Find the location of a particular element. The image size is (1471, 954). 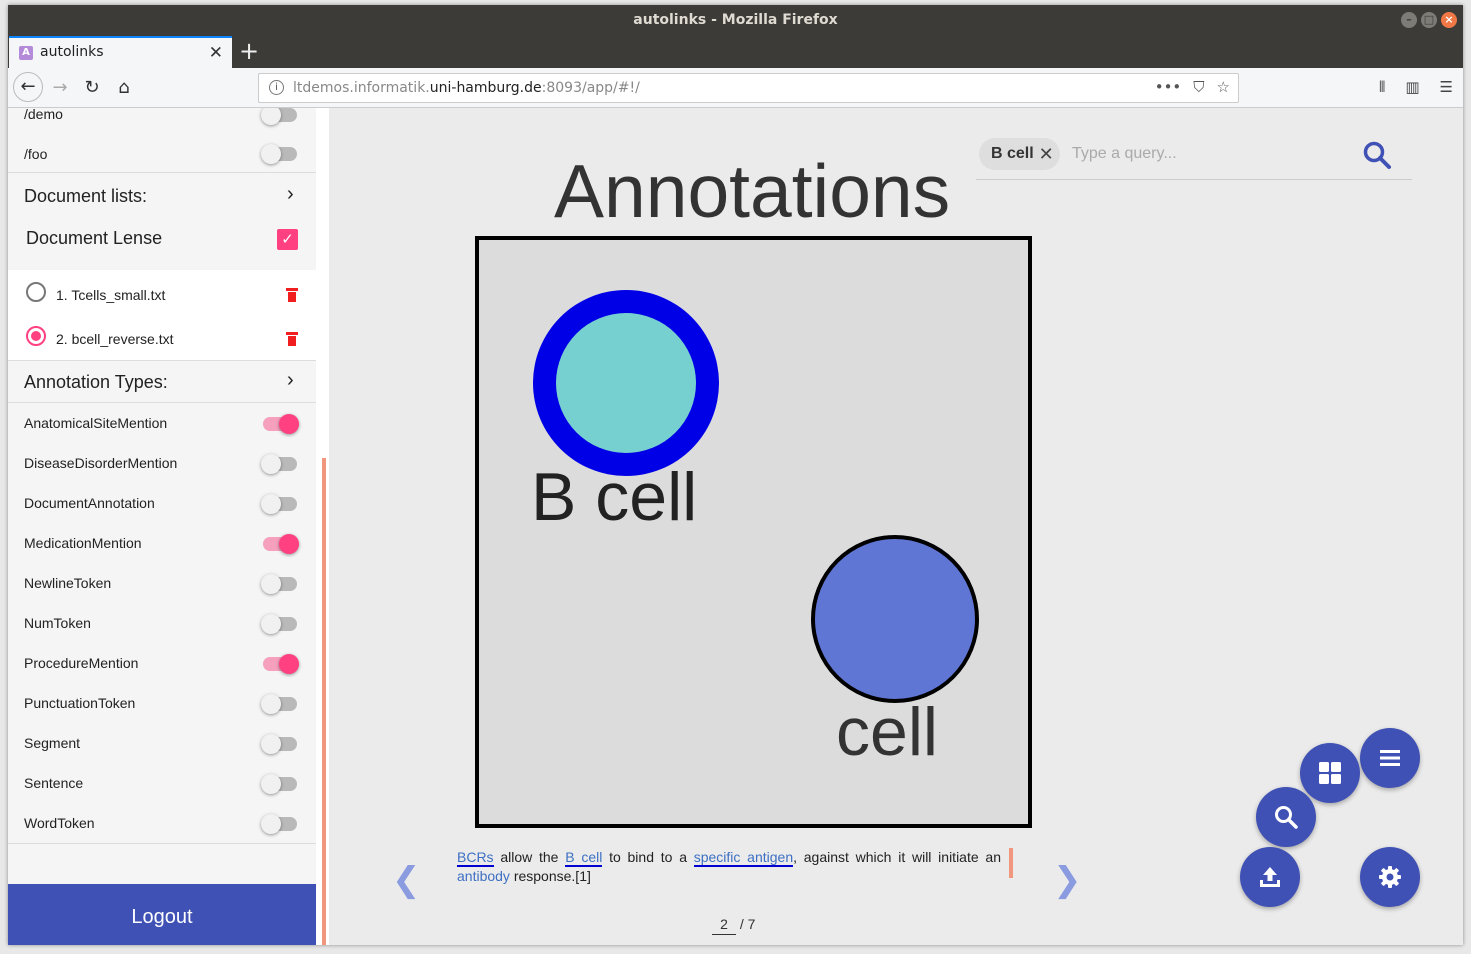

graph-node-label: B cell is located at coordinates (614, 497).